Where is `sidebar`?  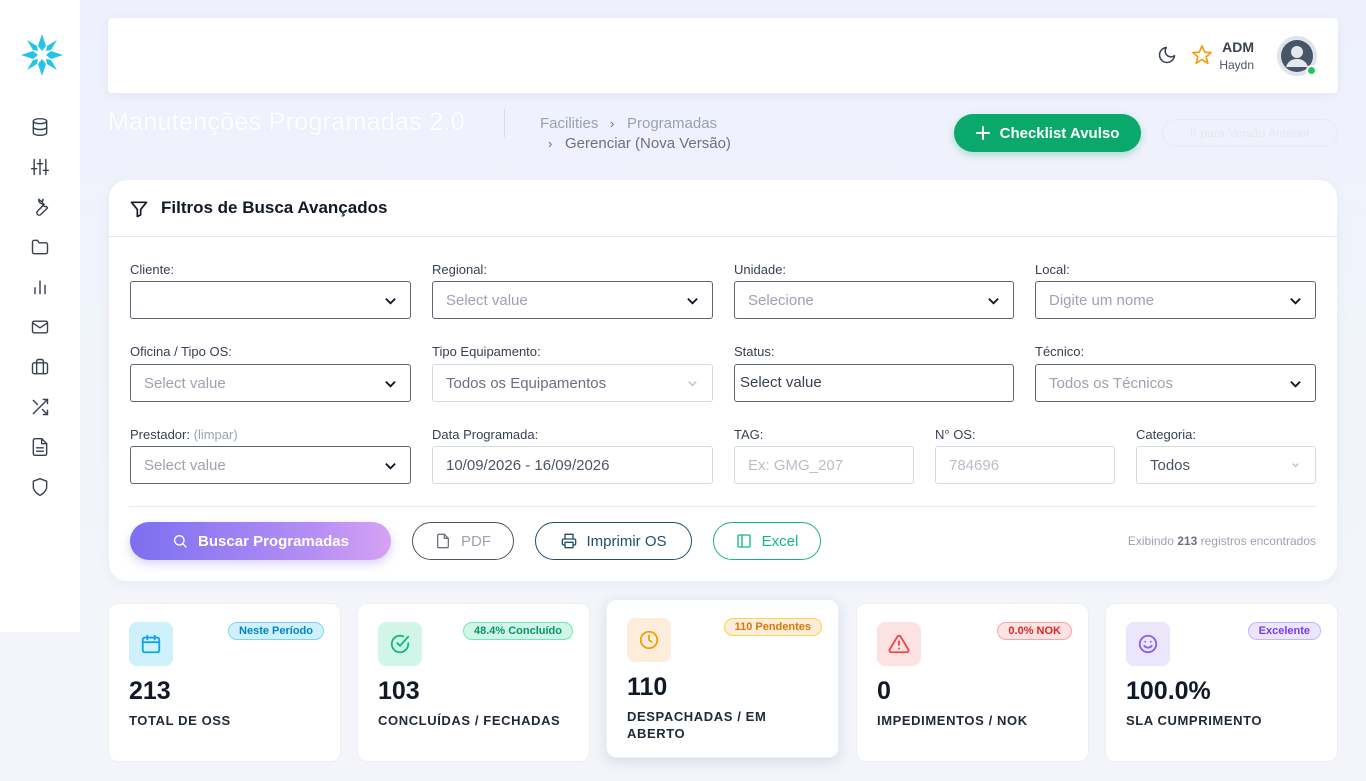
sidebar is located at coordinates (40, 316).